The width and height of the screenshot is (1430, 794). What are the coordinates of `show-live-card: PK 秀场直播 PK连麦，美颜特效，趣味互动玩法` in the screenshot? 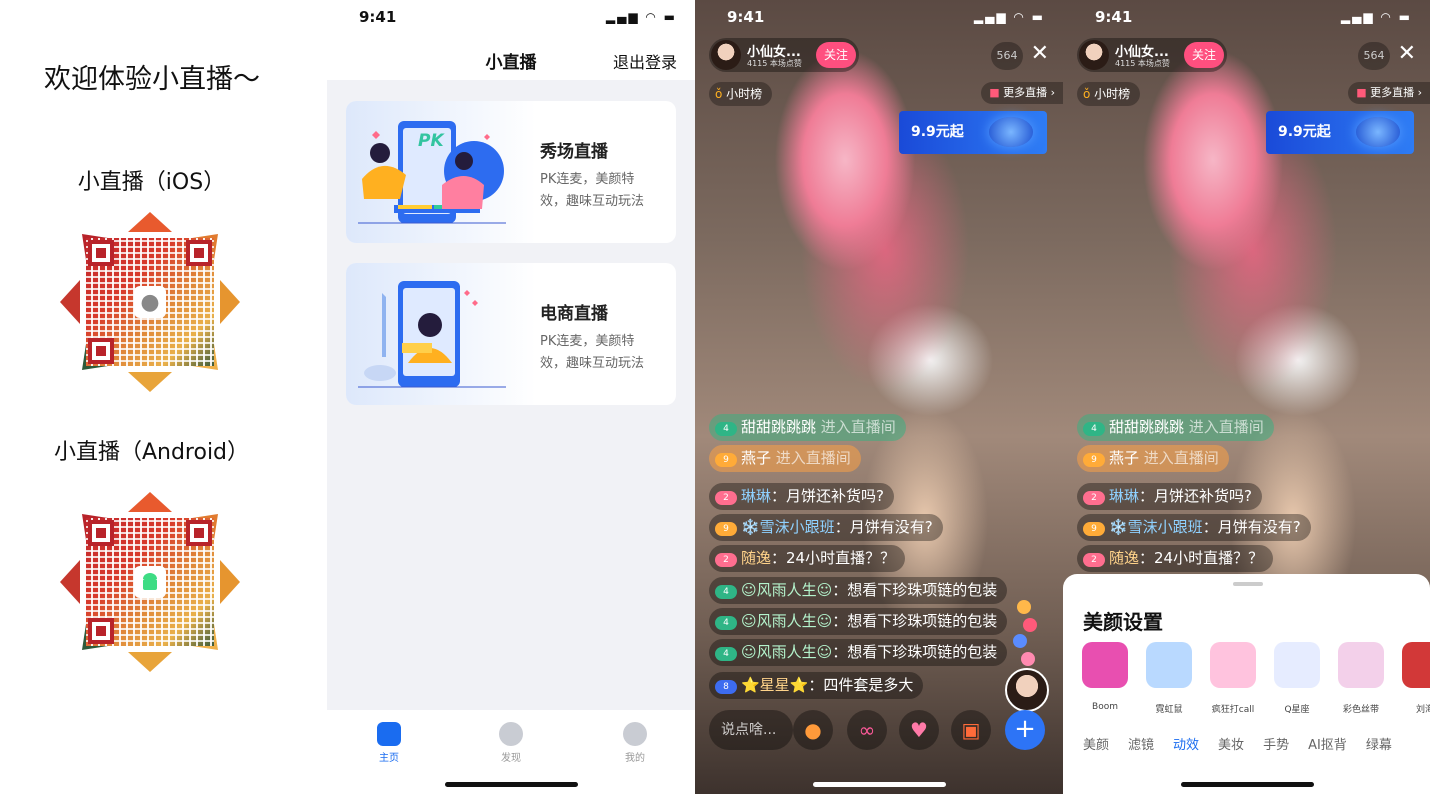 It's located at (511, 172).